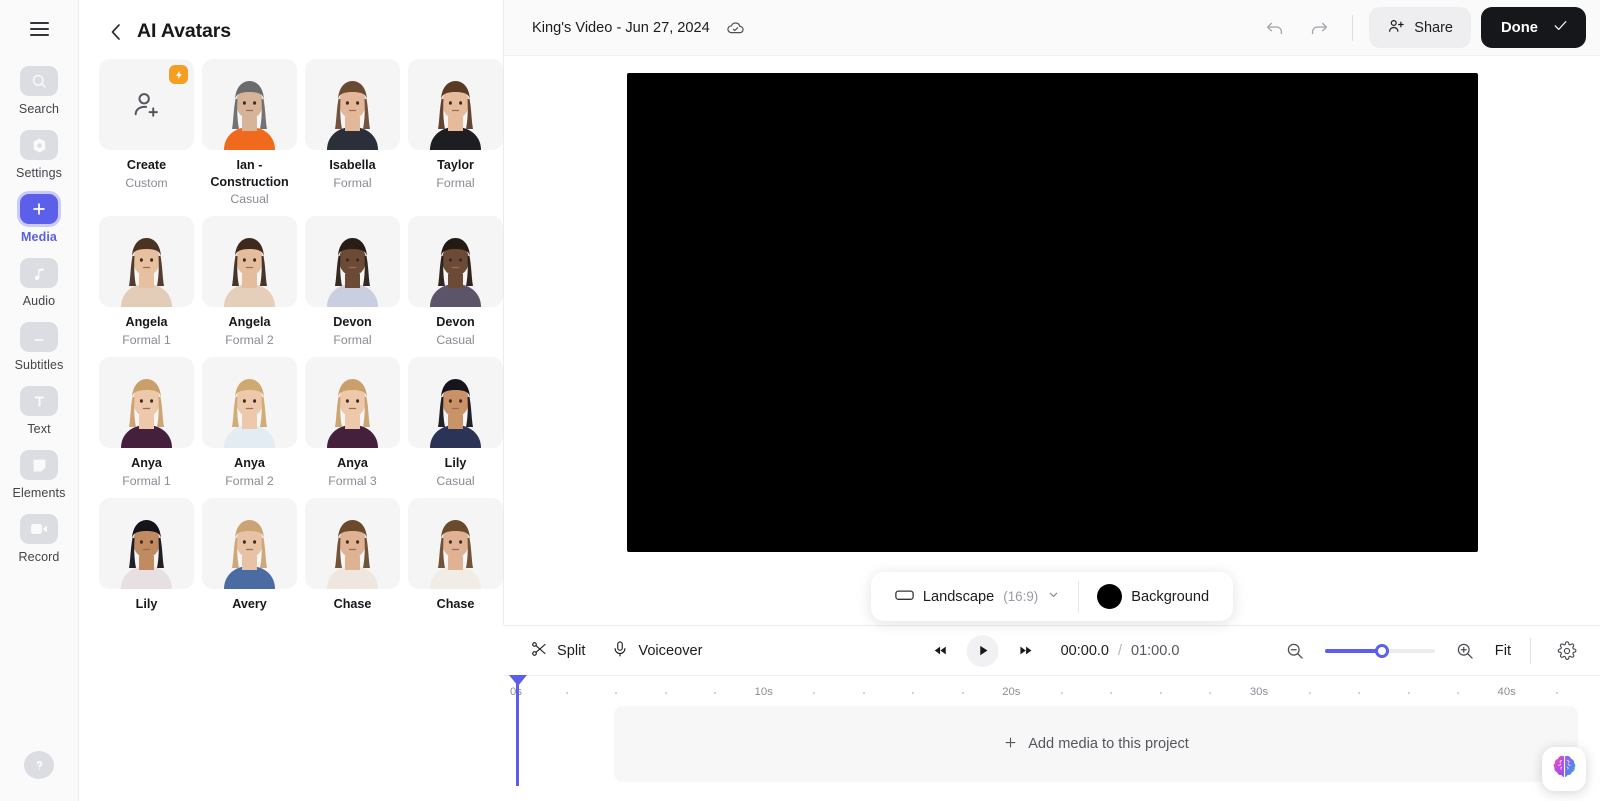  Describe the element at coordinates (940, 651) in the screenshot. I see `rewind-button` at that location.